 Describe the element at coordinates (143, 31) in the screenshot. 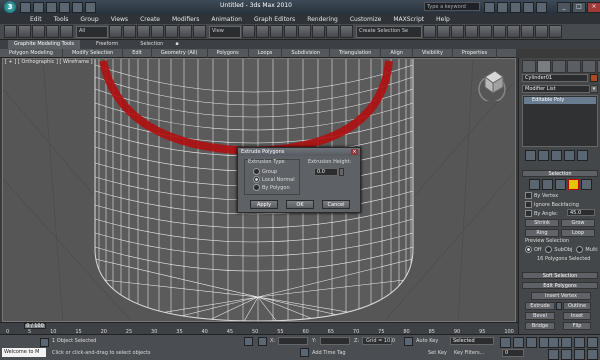

I see `rectangular-selection-icon` at that location.